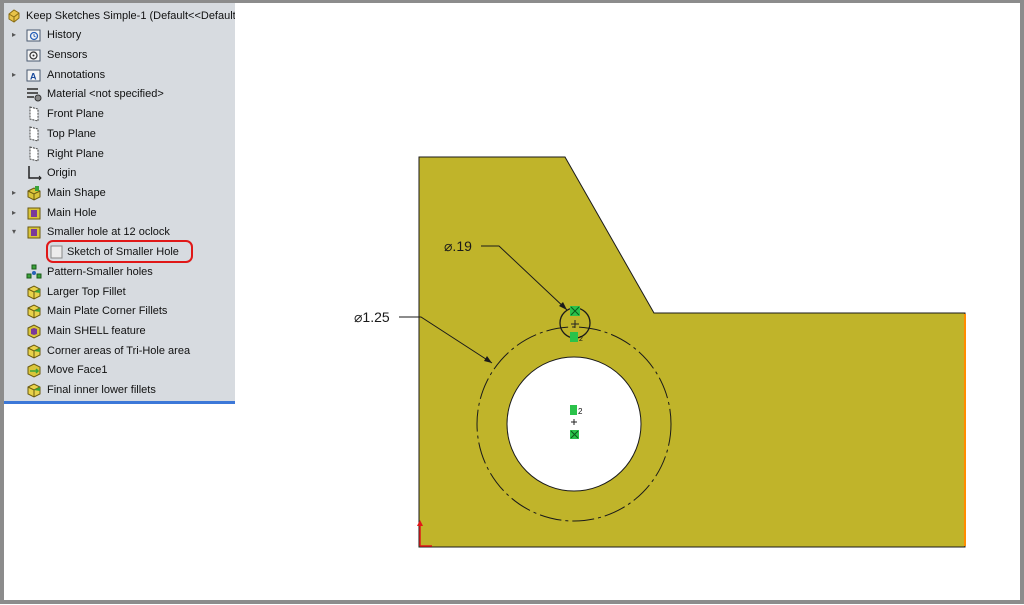 The image size is (1024, 605). Describe the element at coordinates (119, 74) in the screenshot. I see `tree-item-annotations: ▸ A Annotations` at that location.